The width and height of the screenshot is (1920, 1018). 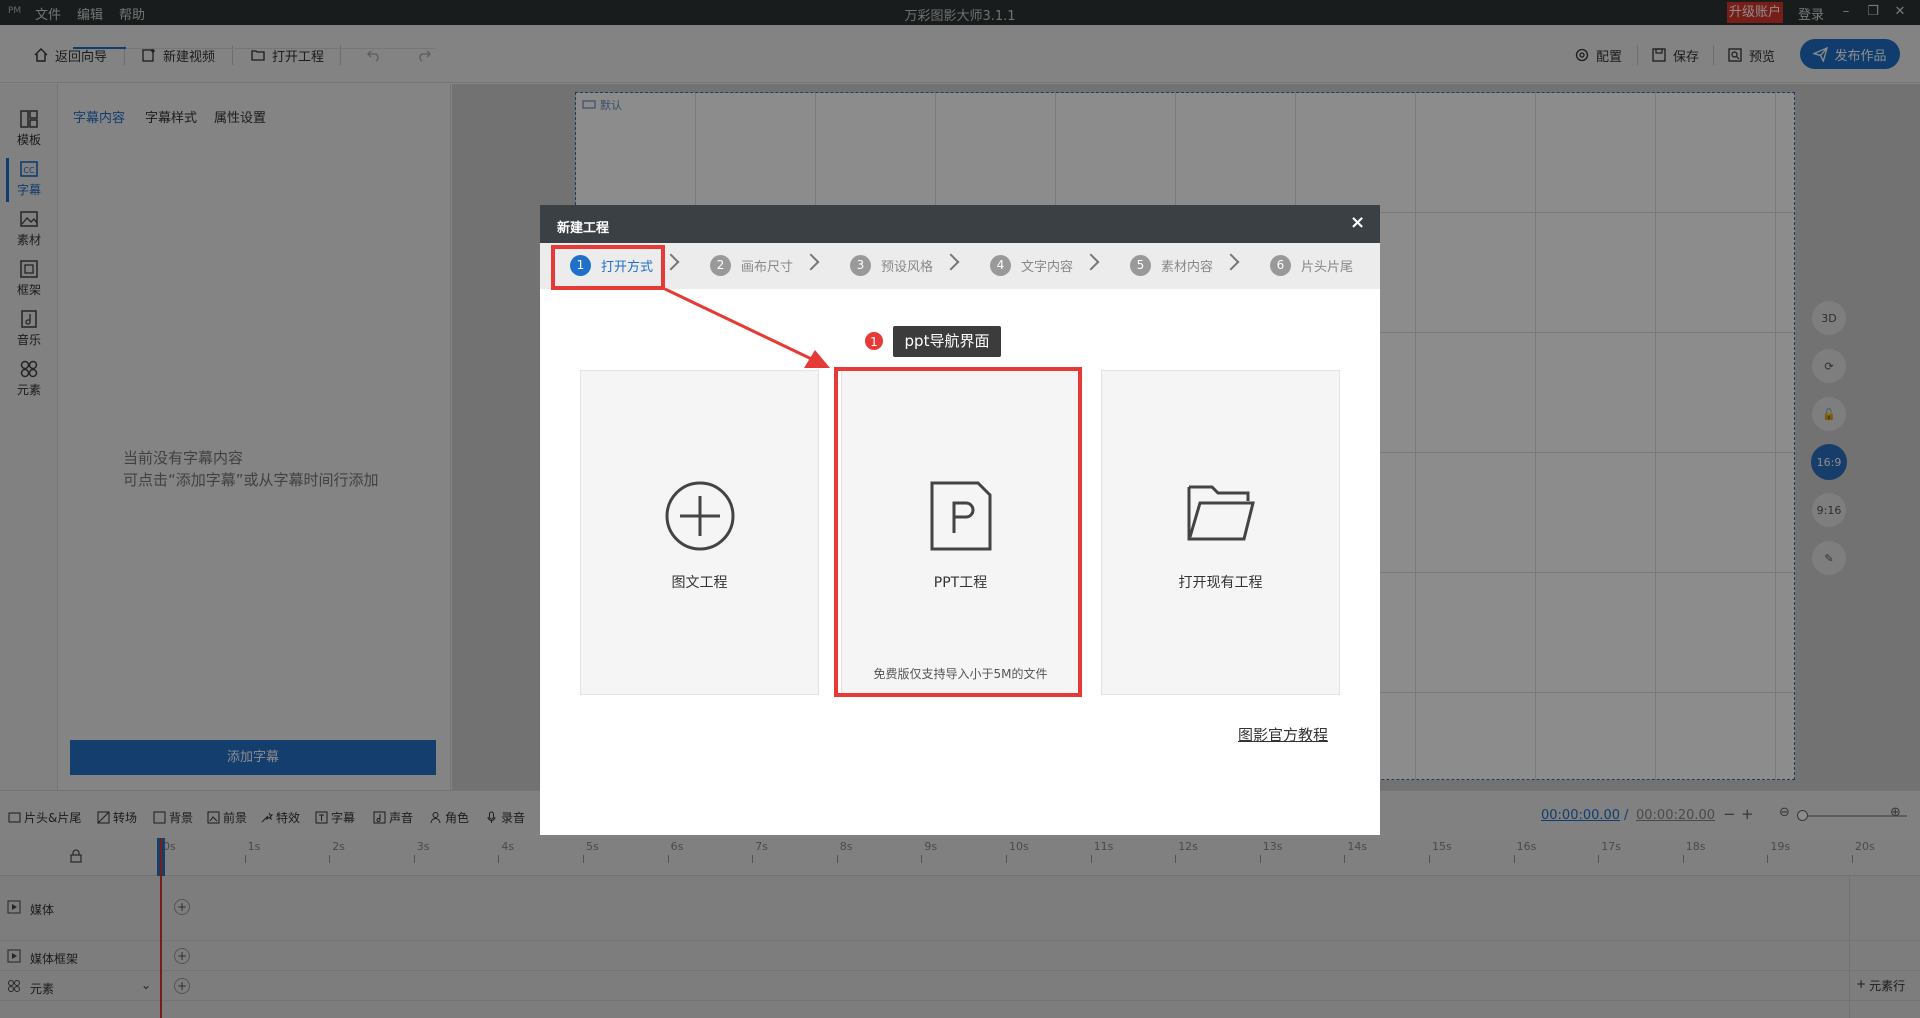 I want to click on callout-label: ppt导航界面, so click(x=947, y=341).